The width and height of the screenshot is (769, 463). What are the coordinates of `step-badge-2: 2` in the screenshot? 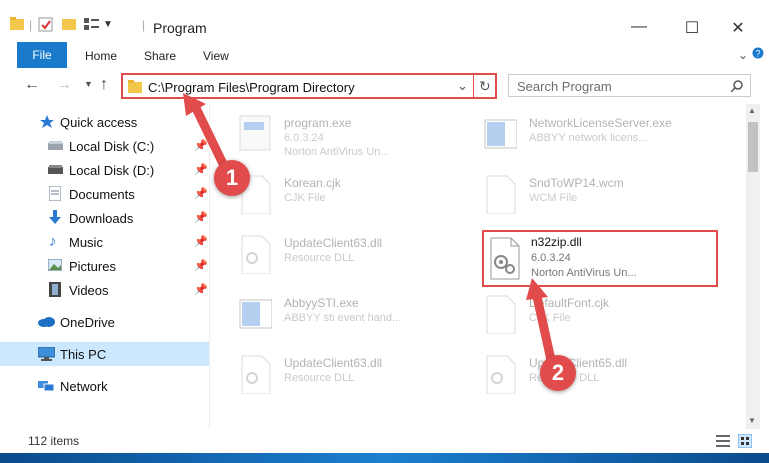 It's located at (558, 373).